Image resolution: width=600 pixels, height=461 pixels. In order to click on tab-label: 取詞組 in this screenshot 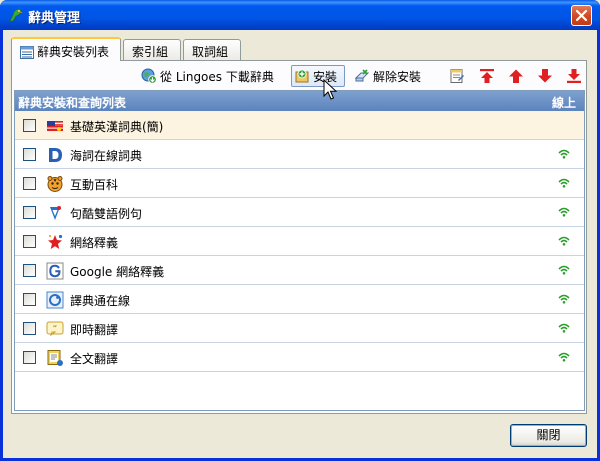, I will do `click(210, 52)`.